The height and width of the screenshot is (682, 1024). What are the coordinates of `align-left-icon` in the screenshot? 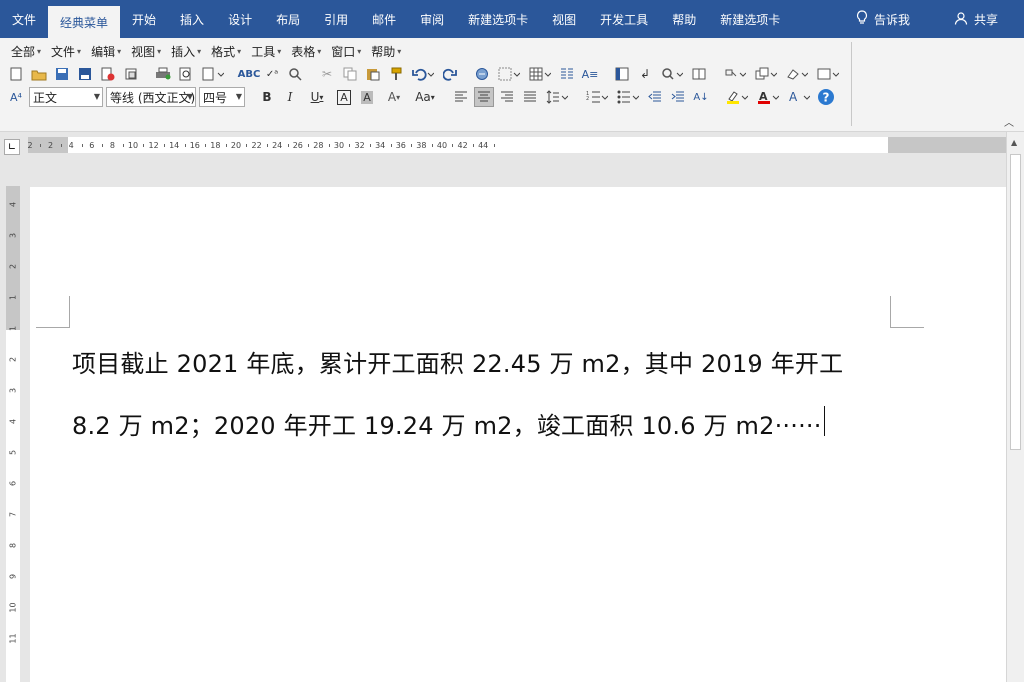 It's located at (461, 97).